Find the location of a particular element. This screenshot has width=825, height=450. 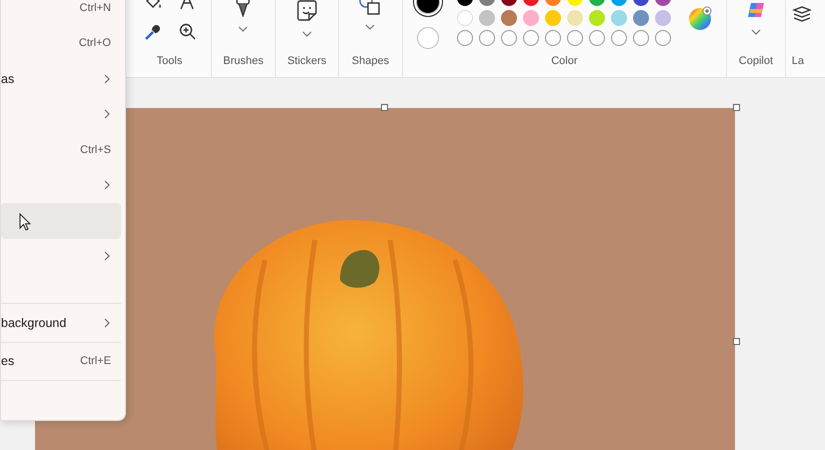

group-label: La is located at coordinates (798, 61).